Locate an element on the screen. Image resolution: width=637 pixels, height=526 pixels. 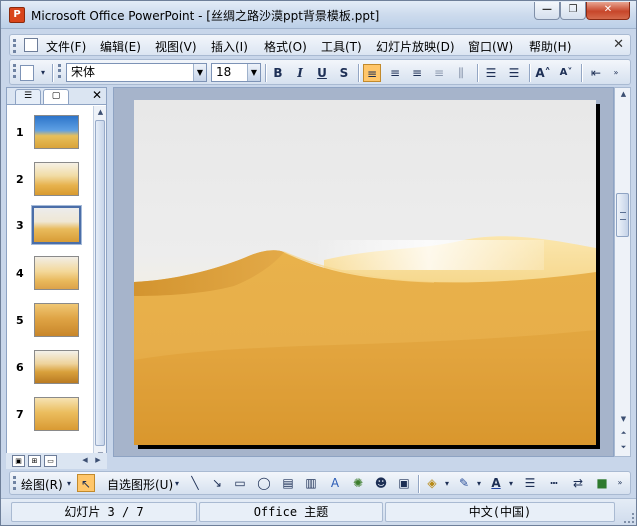
powerpoint-icon: P is located at coordinates (17, 15).